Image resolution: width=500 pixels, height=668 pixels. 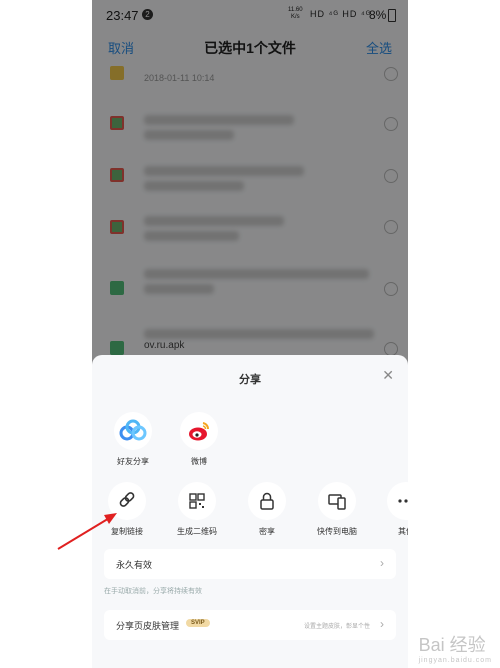 What do you see at coordinates (84, 533) in the screenshot?
I see `arrow-line` at bounding box center [84, 533].